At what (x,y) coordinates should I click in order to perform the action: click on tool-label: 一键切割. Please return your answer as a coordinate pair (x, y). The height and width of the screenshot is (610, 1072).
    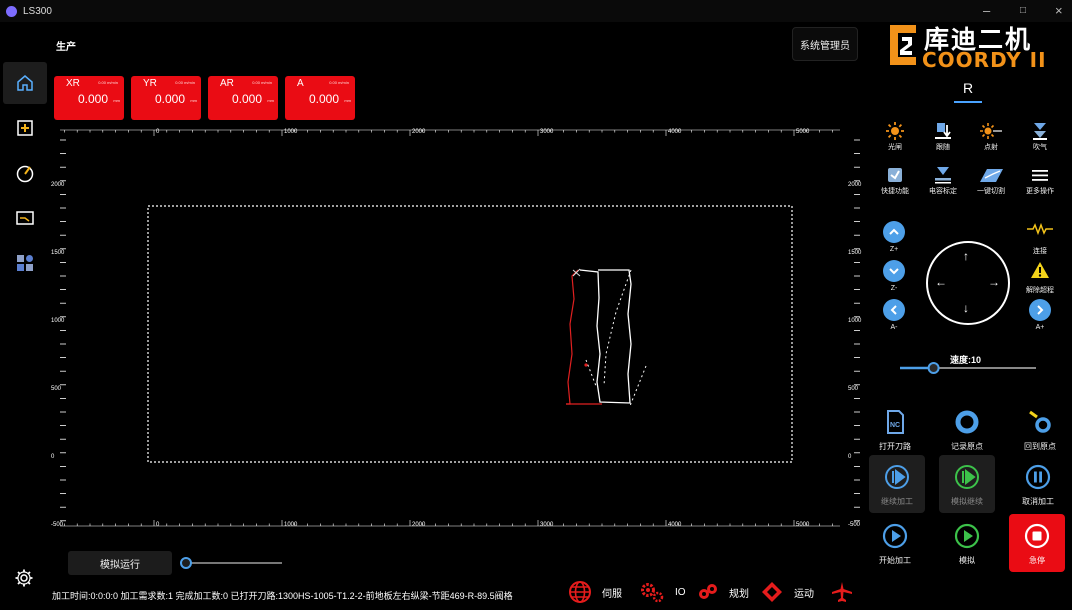
    Looking at the image, I should click on (991, 191).